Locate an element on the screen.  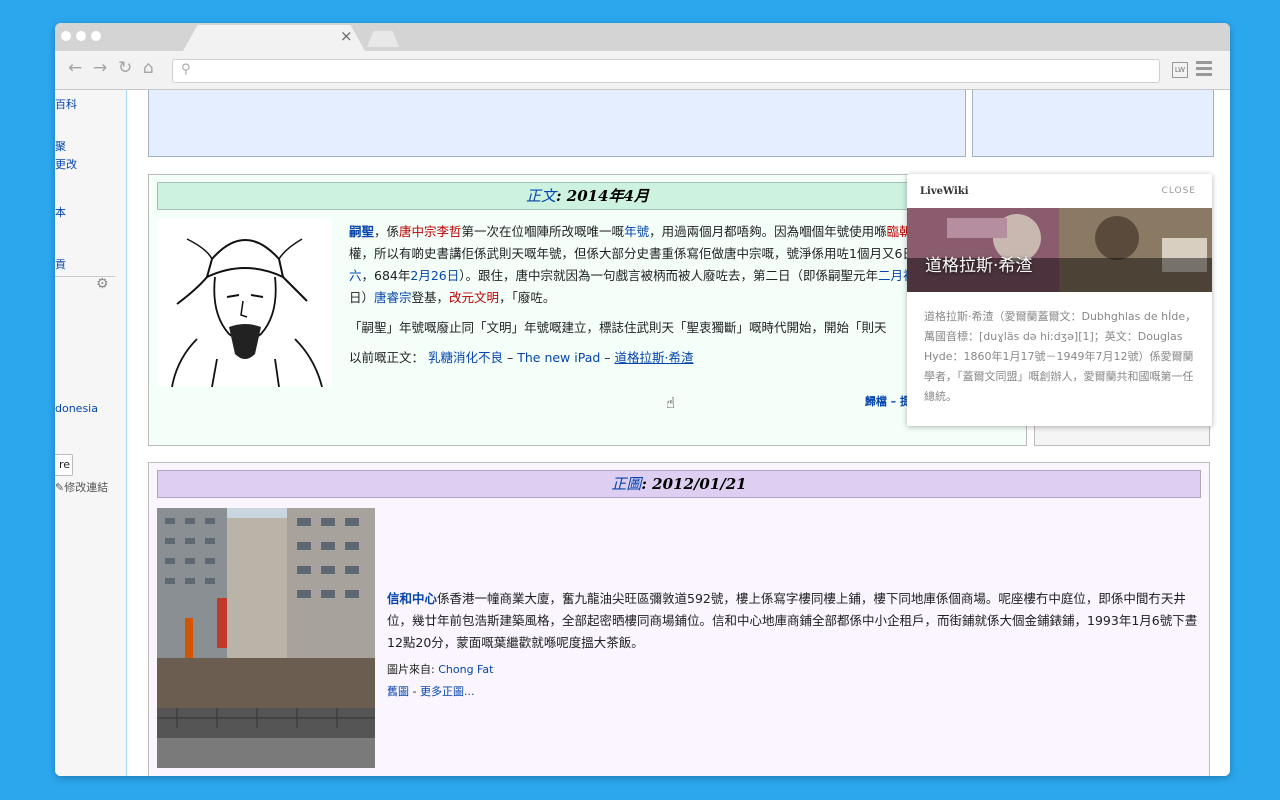
menu-icon is located at coordinates (1204, 70).